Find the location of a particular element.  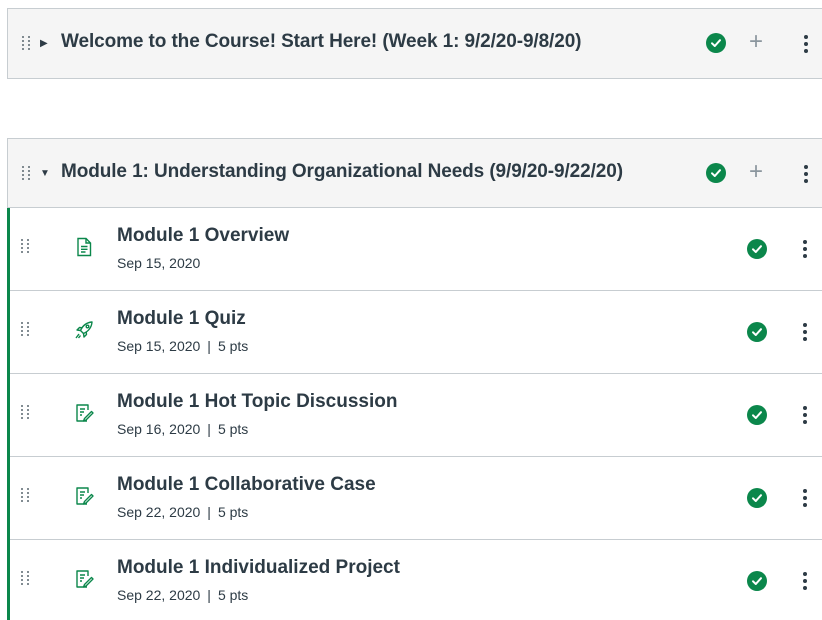

item-title-link: Module 1 Individualized Project is located at coordinates (258, 568).